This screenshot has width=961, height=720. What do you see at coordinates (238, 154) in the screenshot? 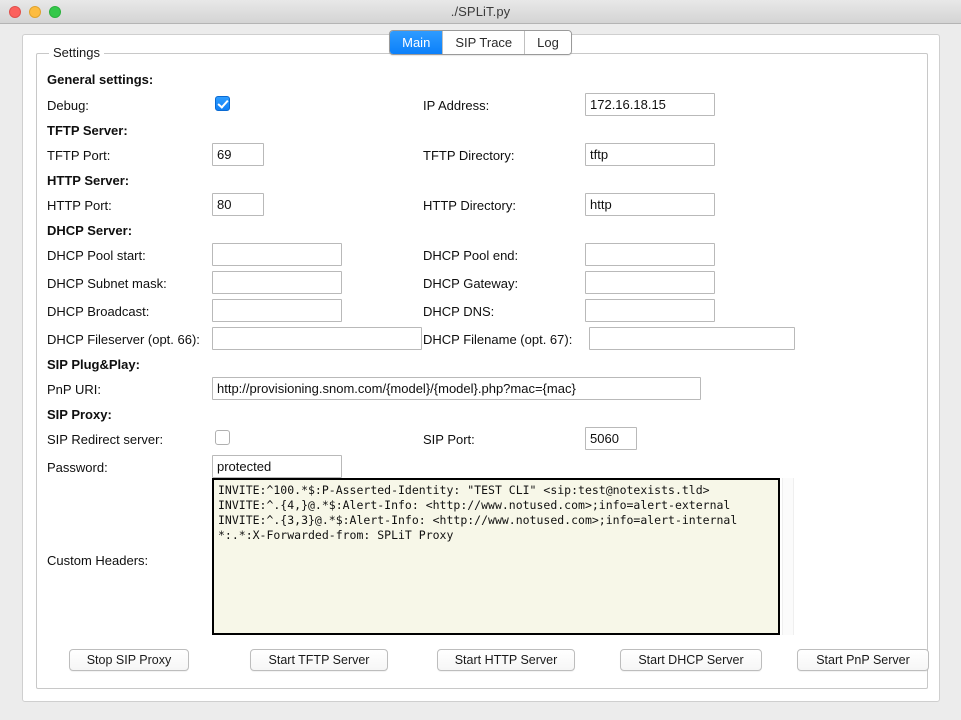
I see `tftp-port-input` at bounding box center [238, 154].